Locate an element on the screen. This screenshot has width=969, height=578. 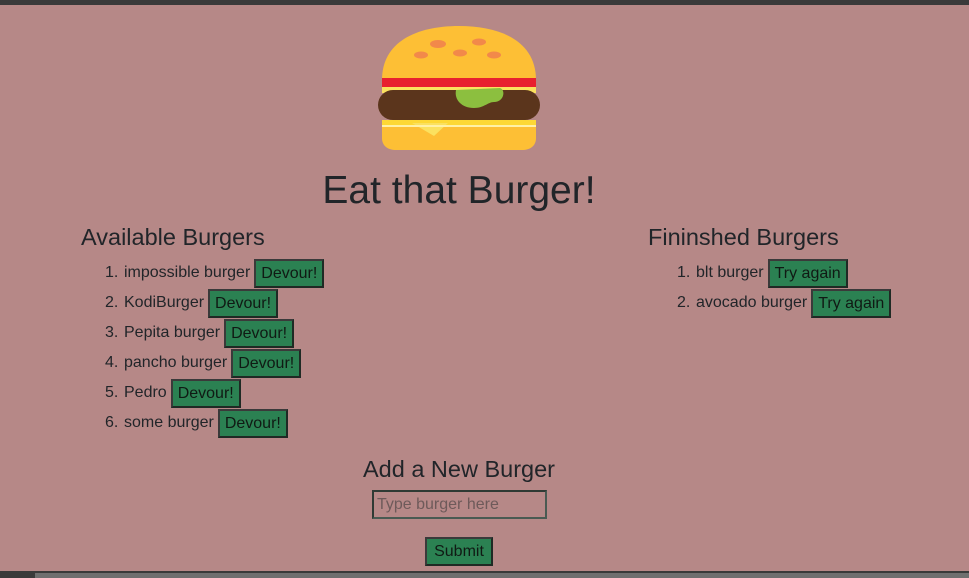
item-number: 3. is located at coordinates (112, 332).